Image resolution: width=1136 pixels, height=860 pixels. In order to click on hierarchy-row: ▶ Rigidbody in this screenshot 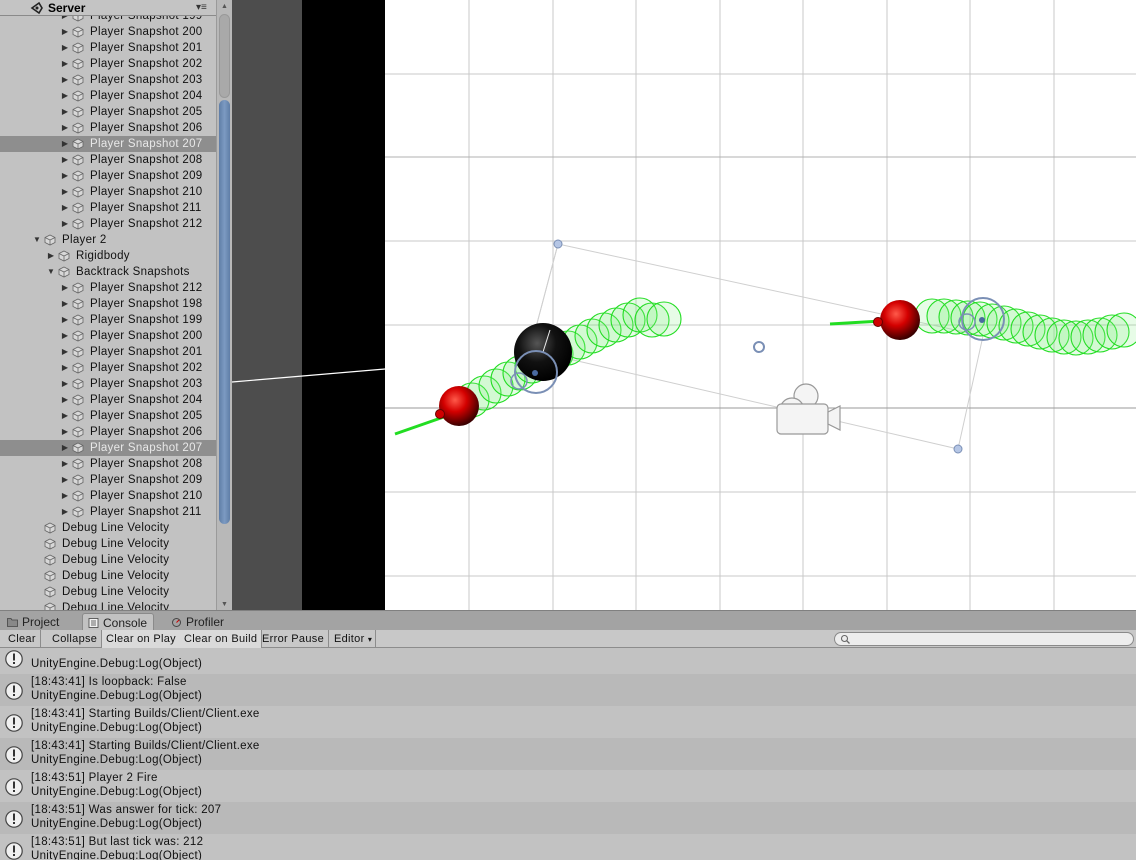, I will do `click(108, 256)`.